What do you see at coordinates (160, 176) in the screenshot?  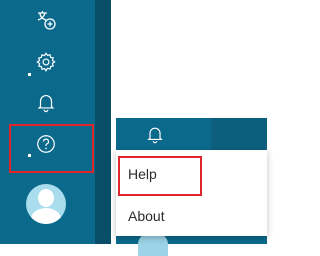 I see `help-item-highlight-box` at bounding box center [160, 176].